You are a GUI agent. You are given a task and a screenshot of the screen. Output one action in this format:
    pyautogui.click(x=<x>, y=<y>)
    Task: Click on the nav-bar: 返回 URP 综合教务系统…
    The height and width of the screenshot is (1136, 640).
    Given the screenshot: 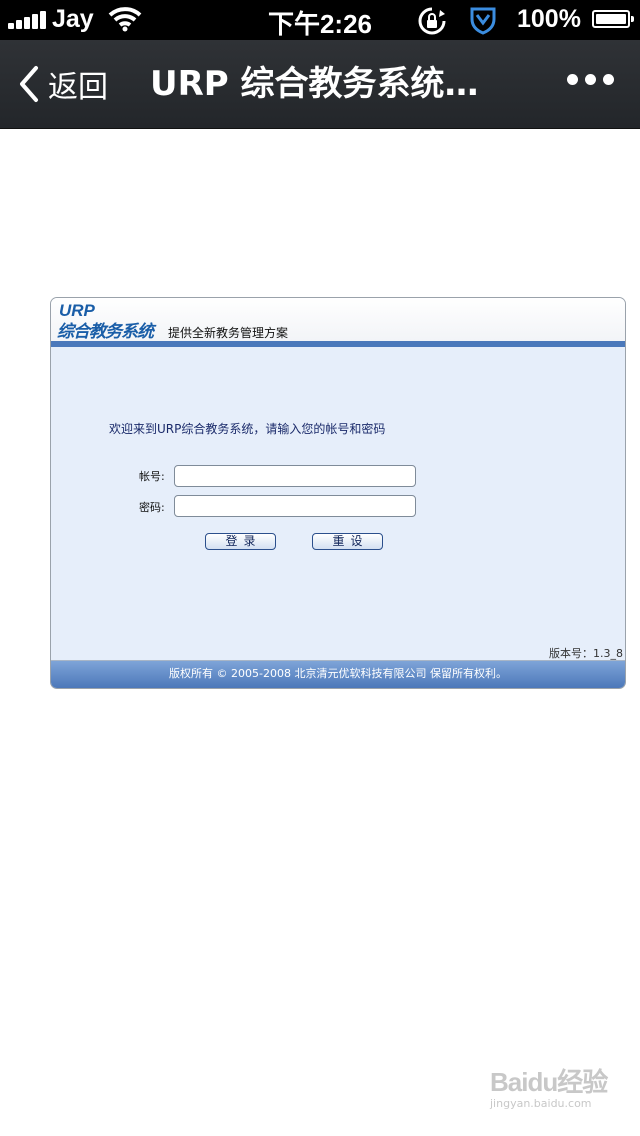 What is the action you would take?
    pyautogui.click(x=320, y=84)
    